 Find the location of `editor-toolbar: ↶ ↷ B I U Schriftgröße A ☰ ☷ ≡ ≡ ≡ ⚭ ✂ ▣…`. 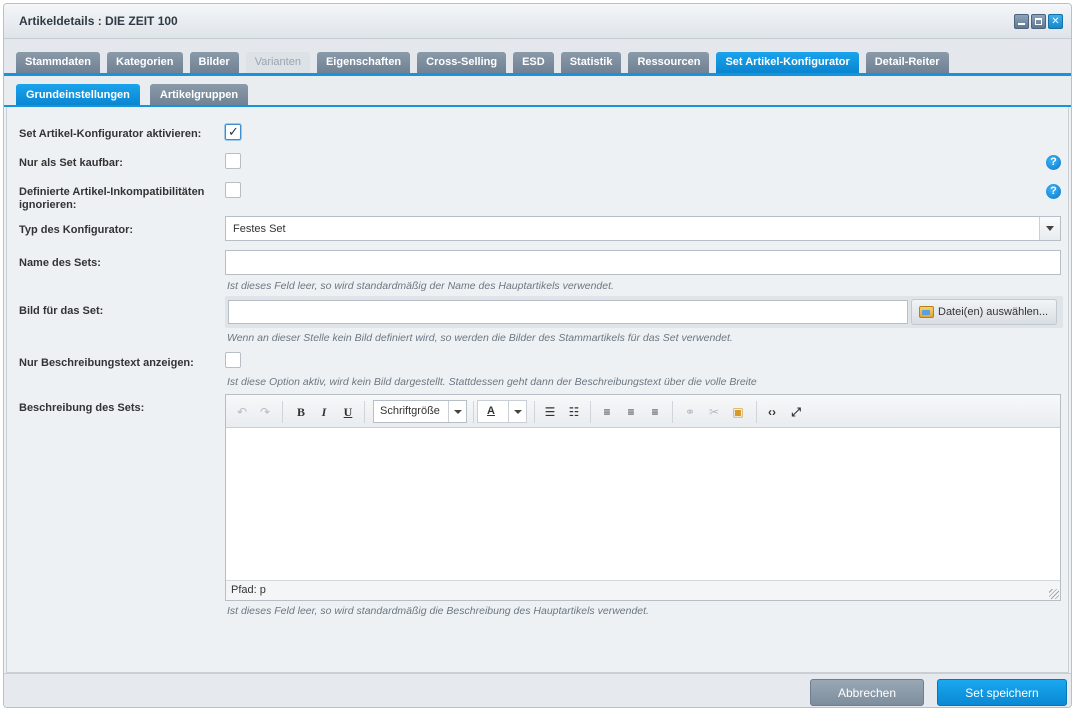

editor-toolbar: ↶ ↷ B I U Schriftgröße A ☰ ☷ ≡ ≡ ≡ ⚭ ✂ ▣… is located at coordinates (643, 411).